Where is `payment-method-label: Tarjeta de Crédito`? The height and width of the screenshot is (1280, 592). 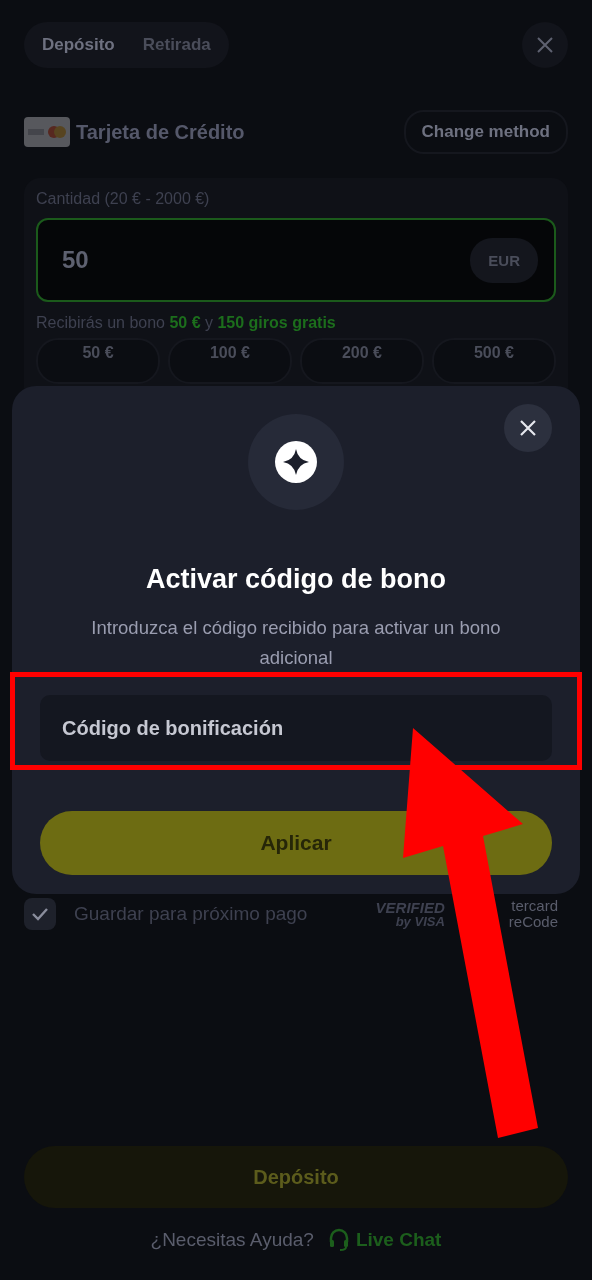 payment-method-label: Tarjeta de Crédito is located at coordinates (160, 132).